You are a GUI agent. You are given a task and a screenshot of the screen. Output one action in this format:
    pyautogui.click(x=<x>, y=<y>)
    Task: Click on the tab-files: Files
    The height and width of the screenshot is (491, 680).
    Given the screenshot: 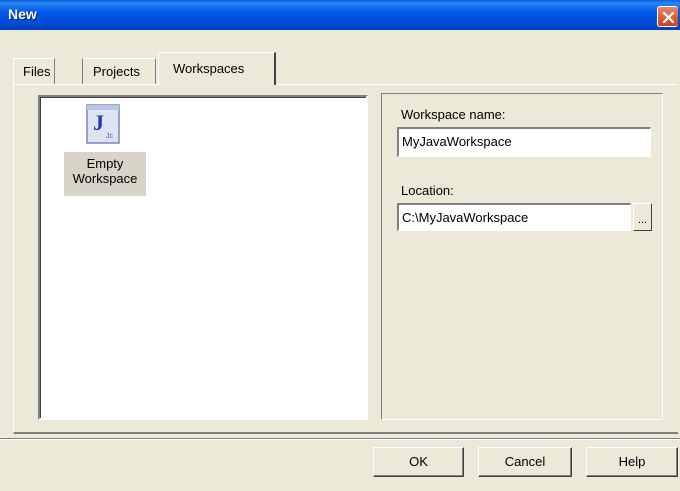 What is the action you would take?
    pyautogui.click(x=34, y=71)
    